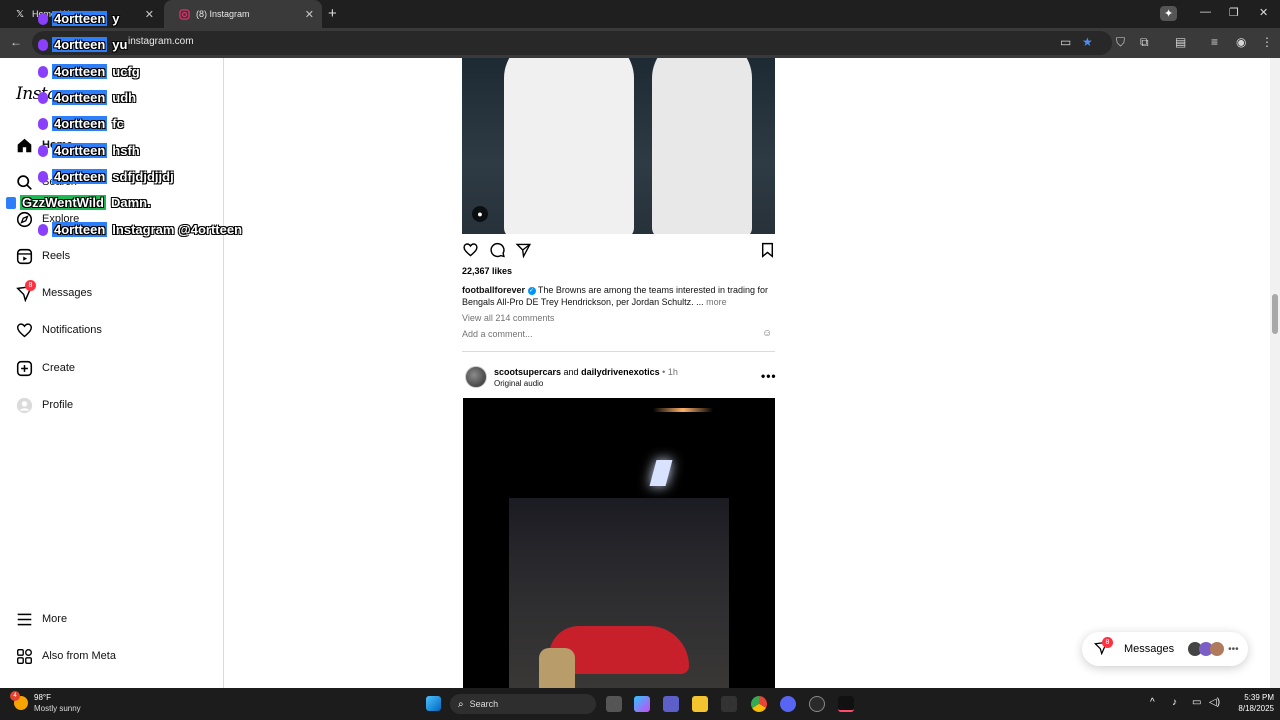  I want to click on menu-kebab-icon: ⋮, so click(1267, 42).